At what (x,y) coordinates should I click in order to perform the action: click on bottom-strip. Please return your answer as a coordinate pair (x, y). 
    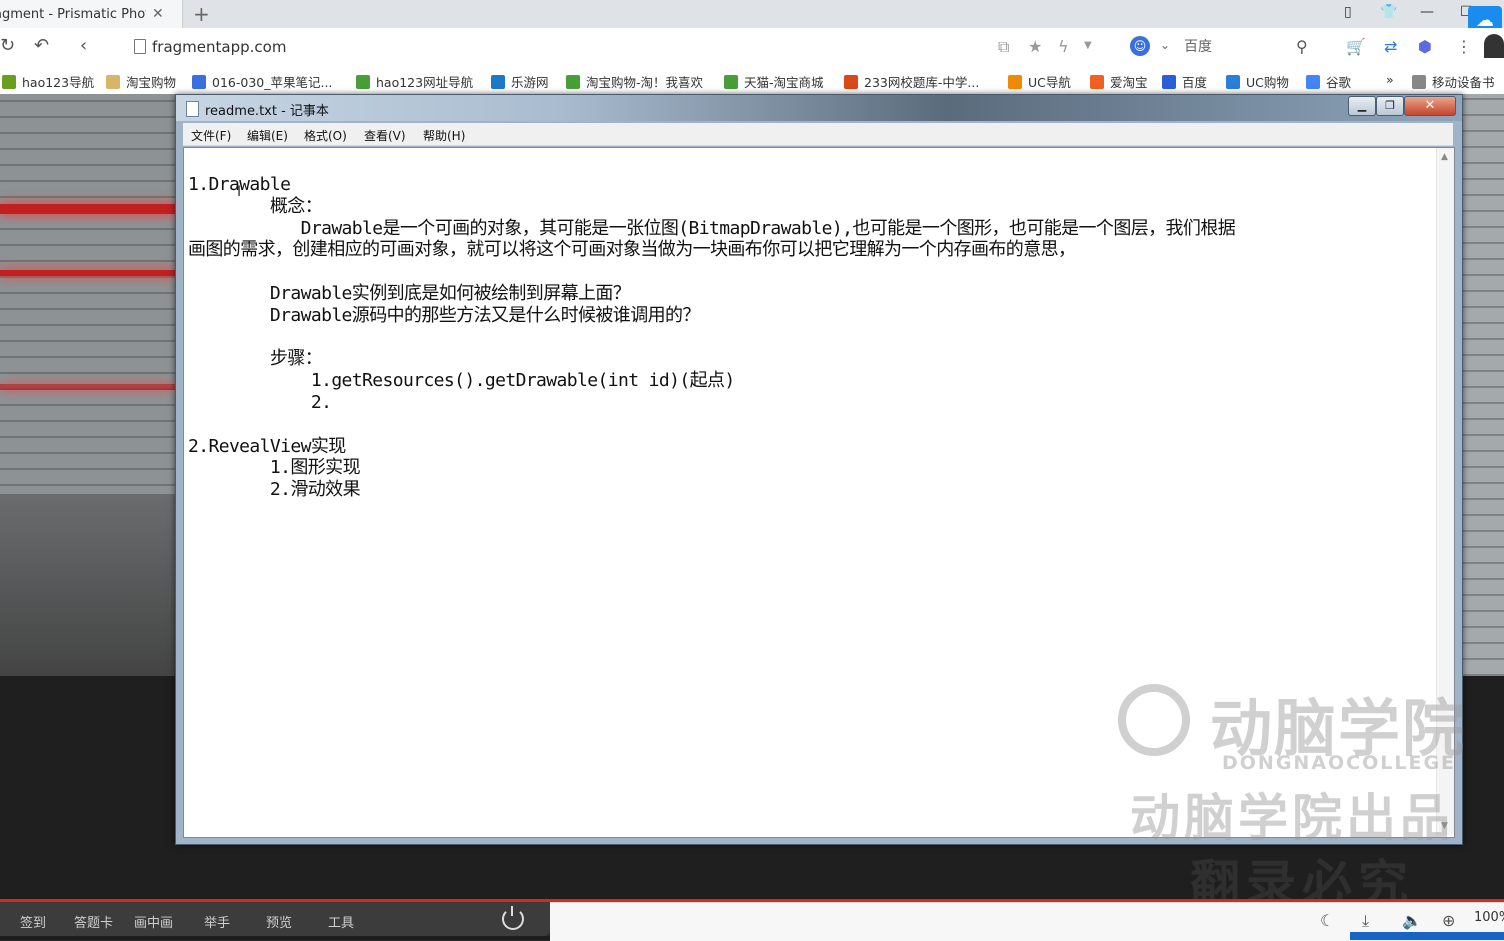
    Looking at the image, I should click on (275, 938).